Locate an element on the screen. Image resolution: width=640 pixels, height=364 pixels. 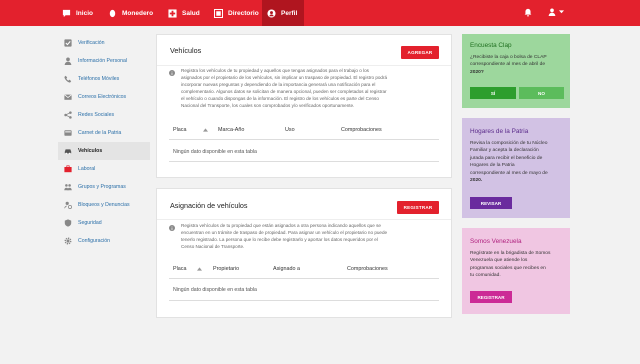
directory-icon is located at coordinates (218, 13).